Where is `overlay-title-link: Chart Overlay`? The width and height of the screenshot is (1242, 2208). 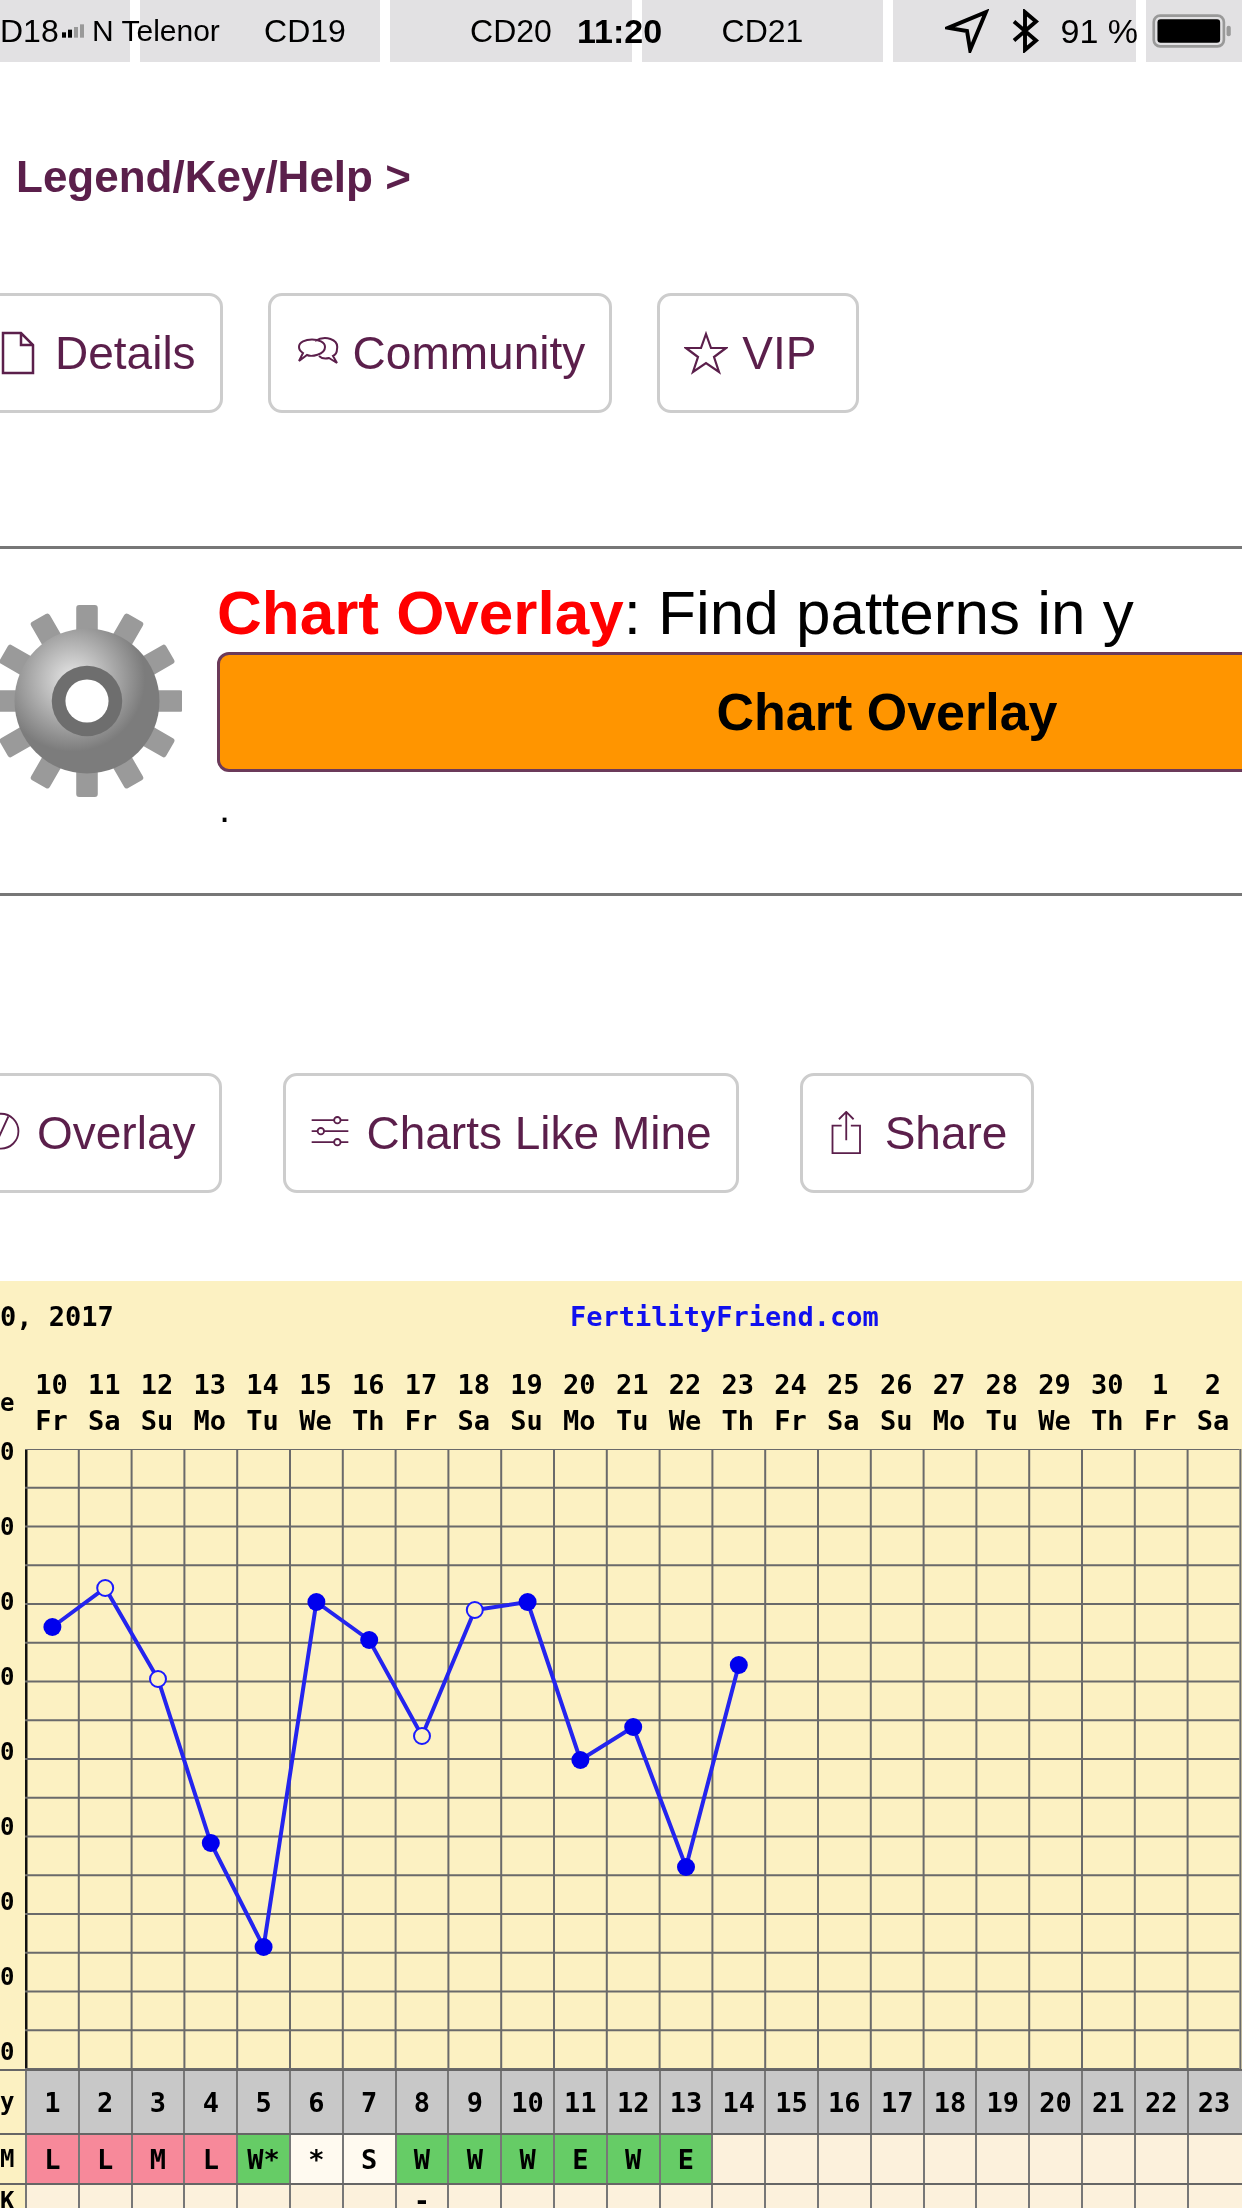 overlay-title-link: Chart Overlay is located at coordinates (420, 612).